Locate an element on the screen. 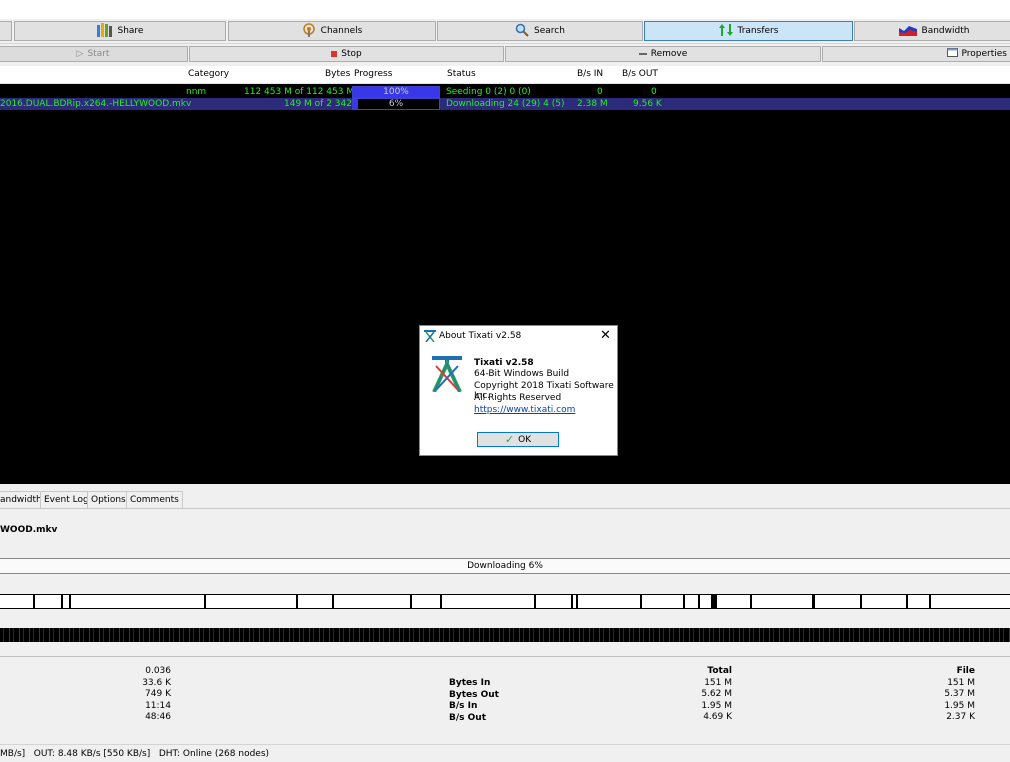 The width and height of the screenshot is (1010, 762). stat-labels: Bytes In Bytes Out B/s In B/s Out is located at coordinates (474, 701).